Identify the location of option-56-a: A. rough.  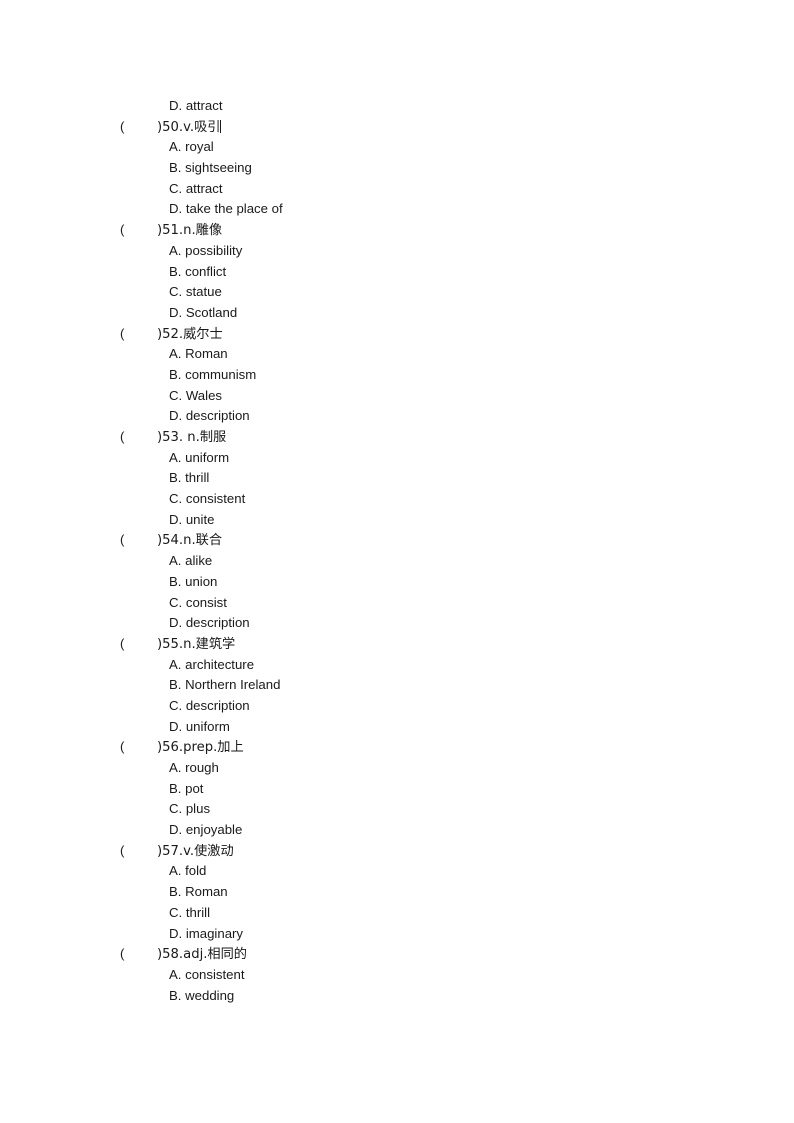
(397, 768).